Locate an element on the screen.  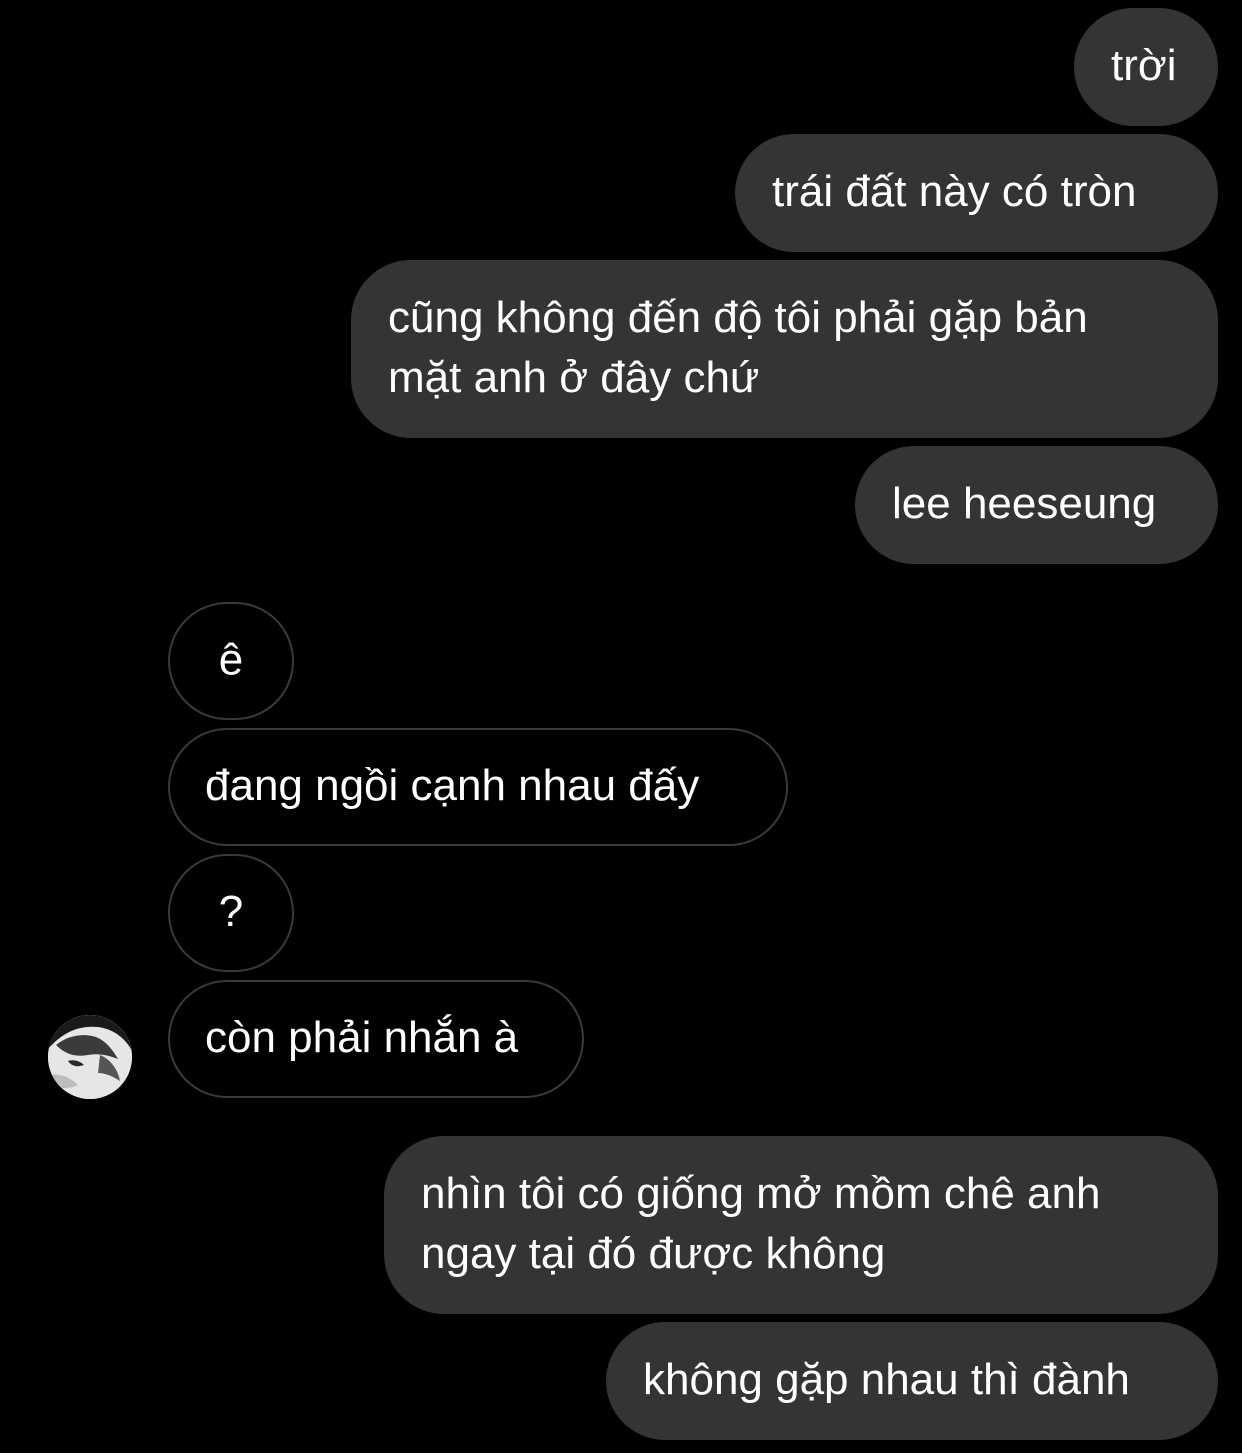
message-text: ê is located at coordinates (231, 659).